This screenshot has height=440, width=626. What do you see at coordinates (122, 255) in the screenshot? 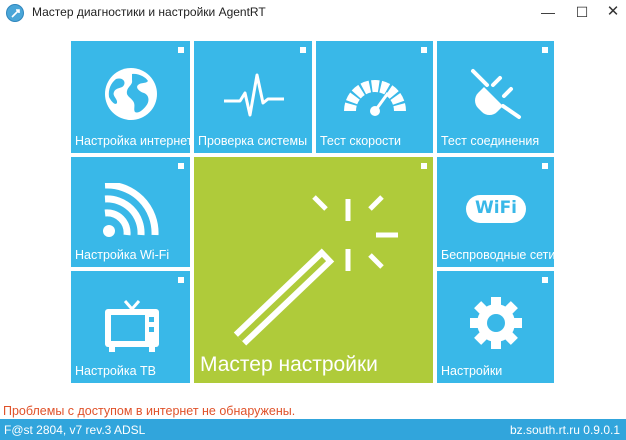
I see `tile-label: Настройка Wi-Fi` at bounding box center [122, 255].